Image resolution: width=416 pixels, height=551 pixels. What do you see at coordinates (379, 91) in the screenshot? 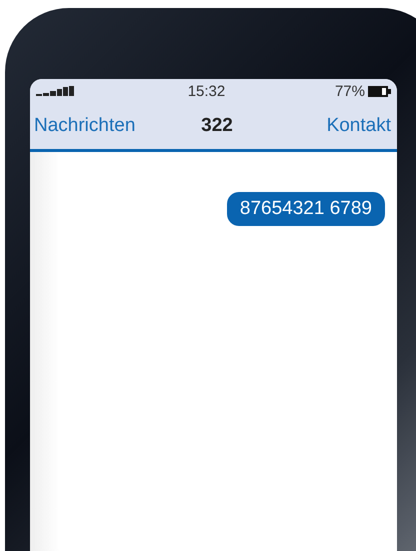
I see `battery-icon` at bounding box center [379, 91].